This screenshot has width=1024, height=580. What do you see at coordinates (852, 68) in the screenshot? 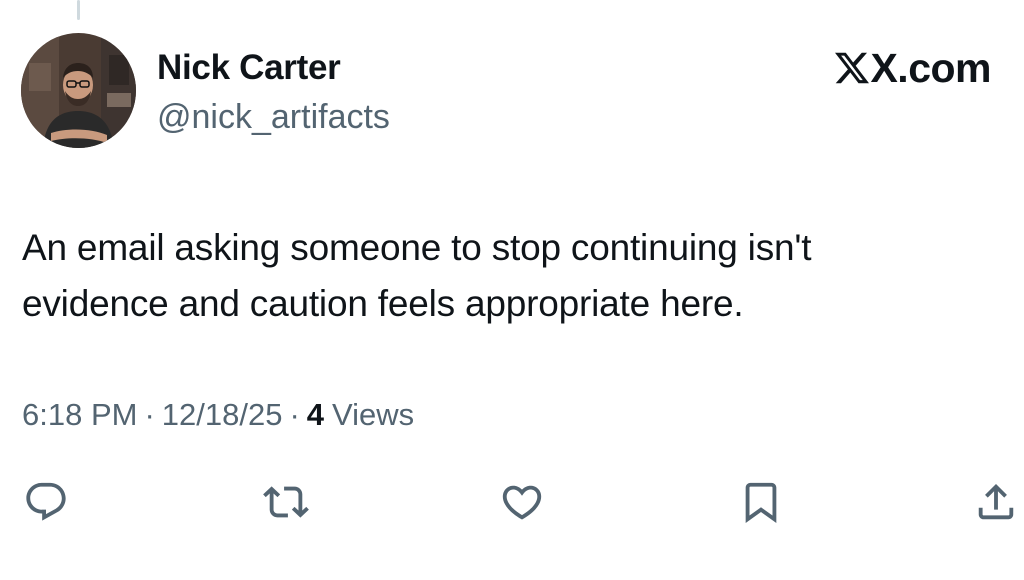
I see `x-logo-icon` at bounding box center [852, 68].